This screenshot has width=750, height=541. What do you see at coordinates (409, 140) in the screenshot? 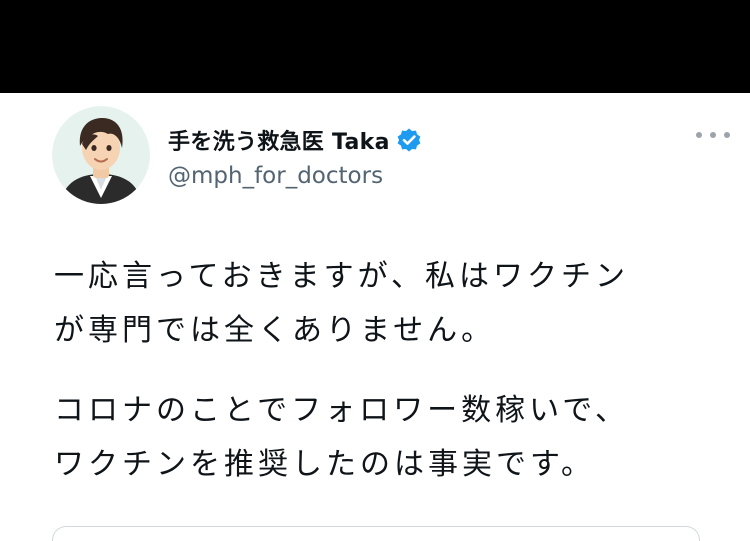
I see `verified-badge-icon` at bounding box center [409, 140].